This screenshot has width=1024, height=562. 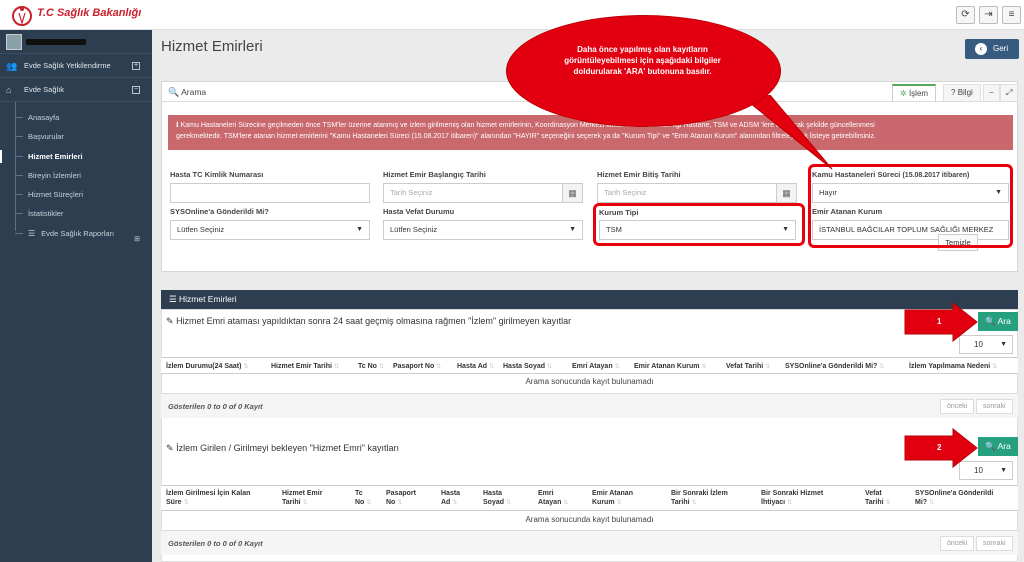 I want to click on search-panel-title: 🔍 Arama, so click(x=187, y=92).